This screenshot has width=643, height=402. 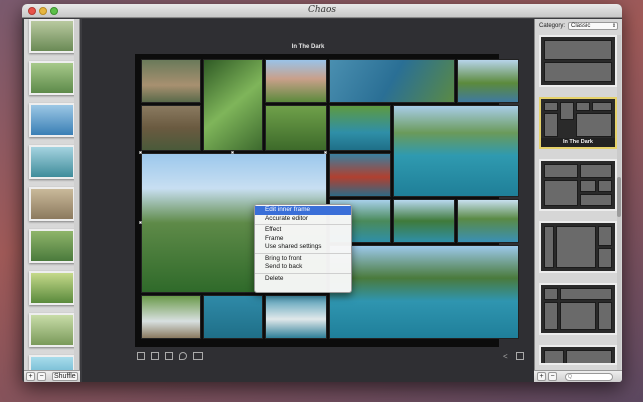 I want to click on category-select: Classic ⇕, so click(x=593, y=26).